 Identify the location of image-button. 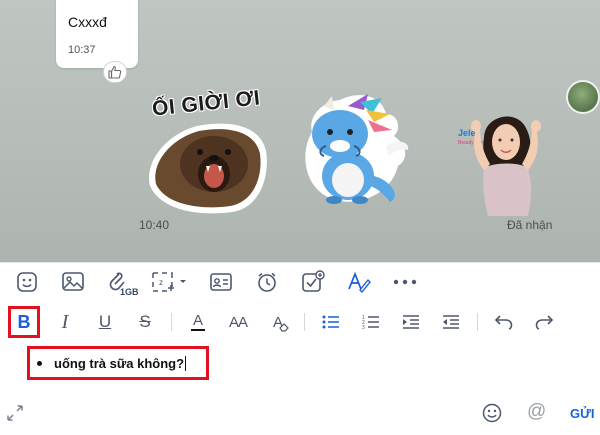
(73, 282).